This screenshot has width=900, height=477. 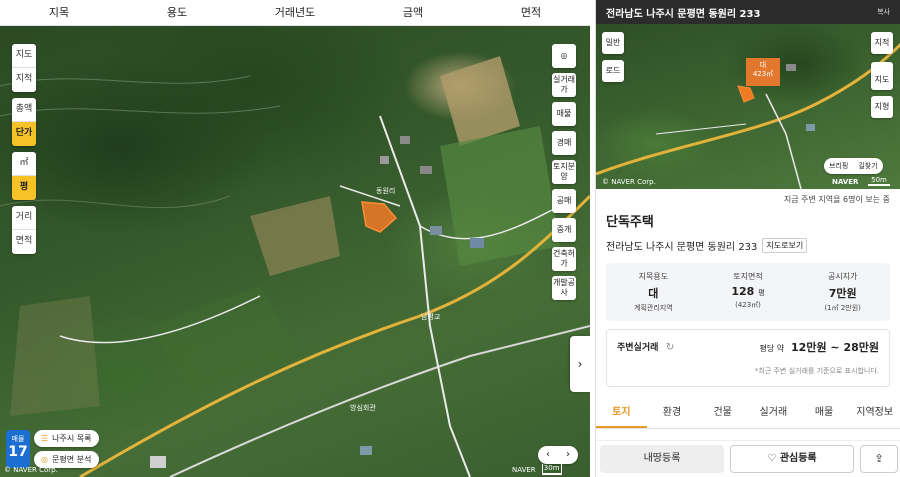 What do you see at coordinates (882, 43) in the screenshot?
I see `mini-map-cadastral-button: 지적` at bounding box center [882, 43].